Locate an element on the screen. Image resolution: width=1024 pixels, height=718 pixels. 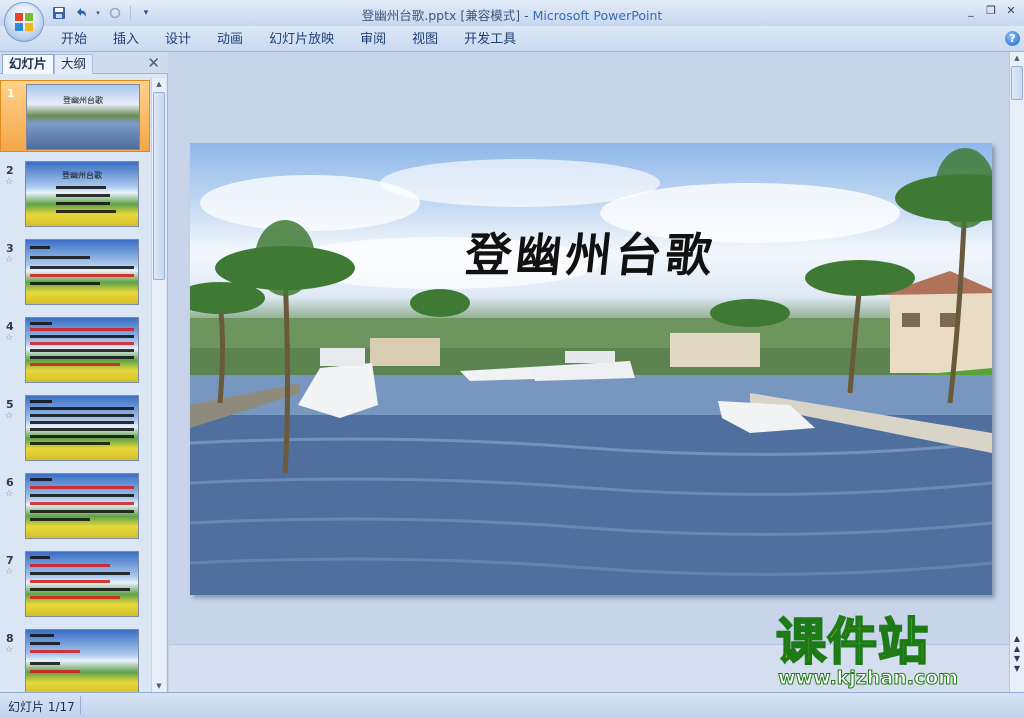
slide-scroll-thumb is located at coordinates (1017, 83).